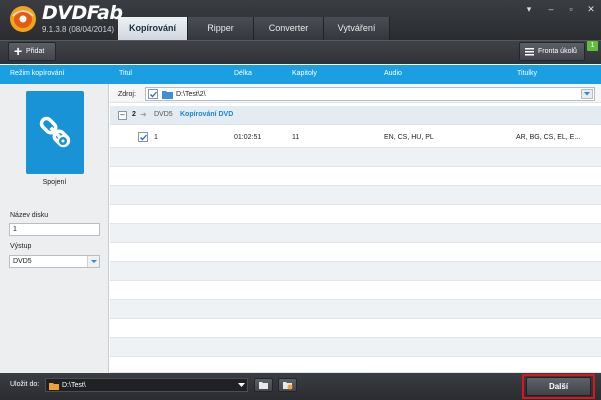 This screenshot has height=400, width=601. I want to click on source-label: Zdroj:, so click(127, 94).